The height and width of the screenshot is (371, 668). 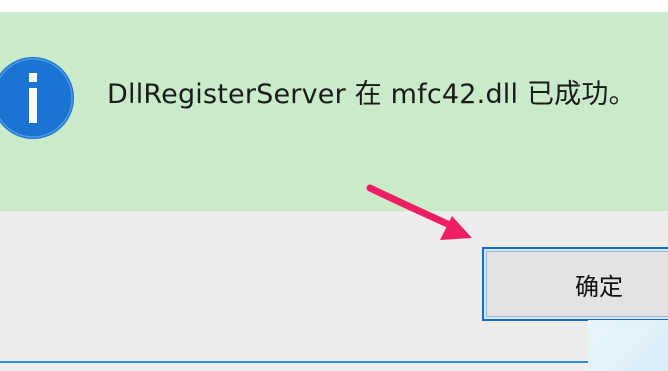 I want to click on ok-button-label: 确定, so click(x=577, y=284).